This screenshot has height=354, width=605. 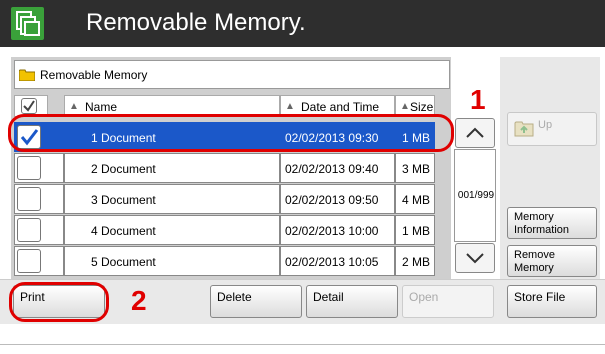 I want to click on column-header-date-label: Date and Time, so click(x=340, y=107).